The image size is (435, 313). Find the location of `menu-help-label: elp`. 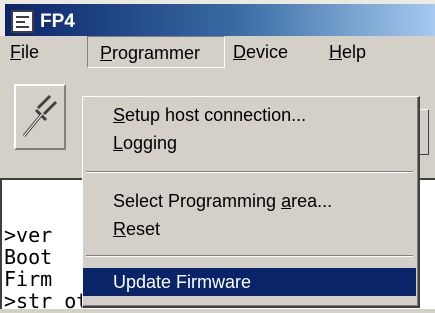

menu-help-label: elp is located at coordinates (354, 52).